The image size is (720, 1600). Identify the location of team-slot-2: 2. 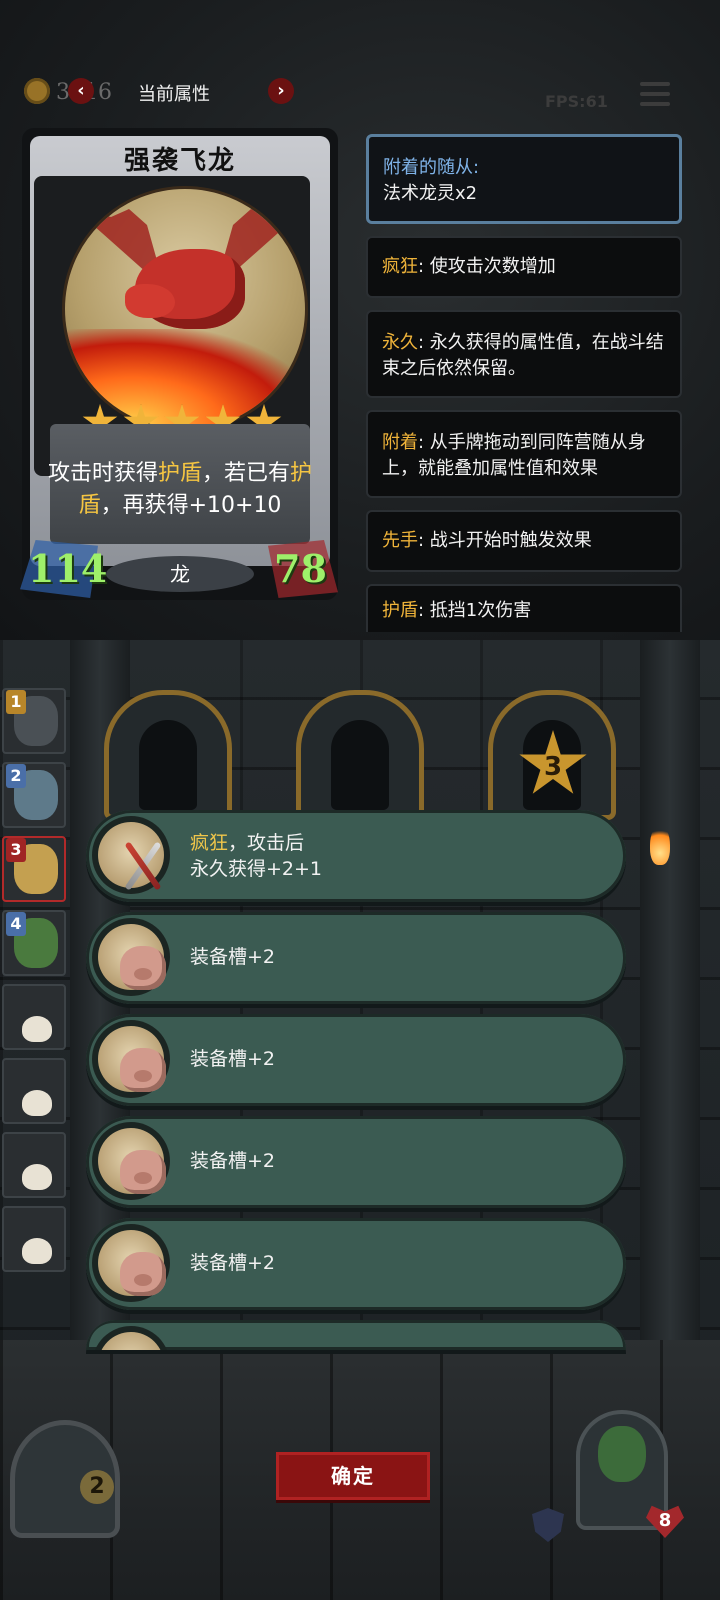
(34, 795).